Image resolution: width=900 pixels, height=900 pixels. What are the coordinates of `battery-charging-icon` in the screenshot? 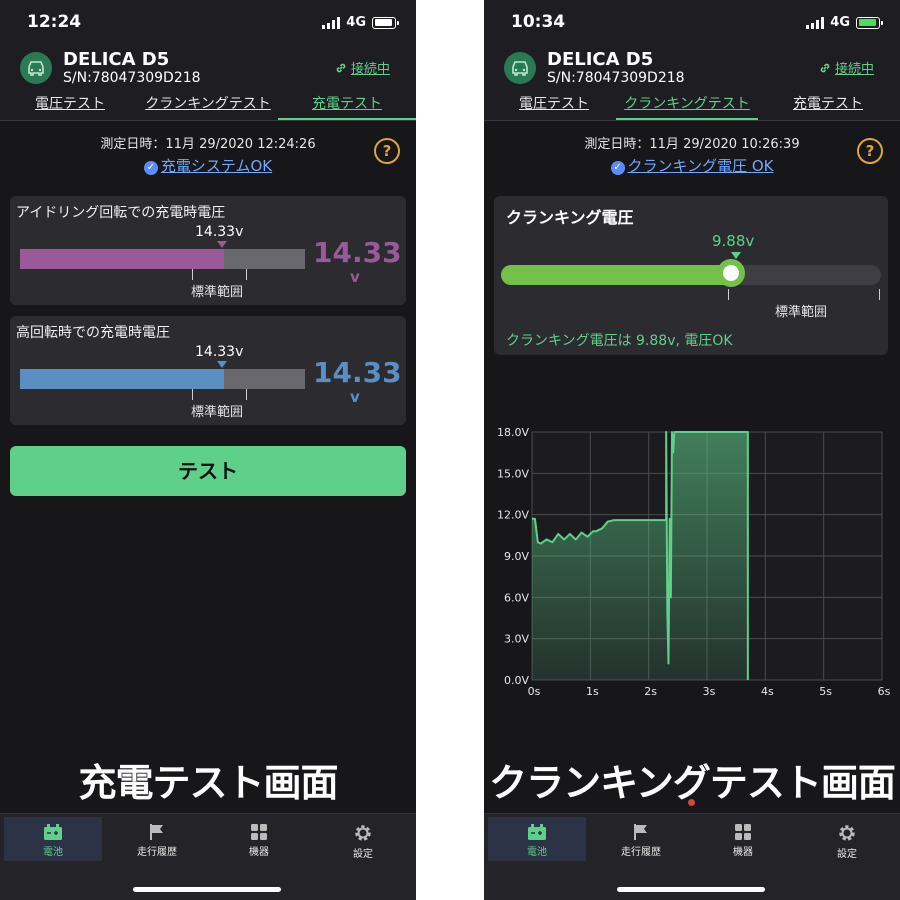 It's located at (869, 22).